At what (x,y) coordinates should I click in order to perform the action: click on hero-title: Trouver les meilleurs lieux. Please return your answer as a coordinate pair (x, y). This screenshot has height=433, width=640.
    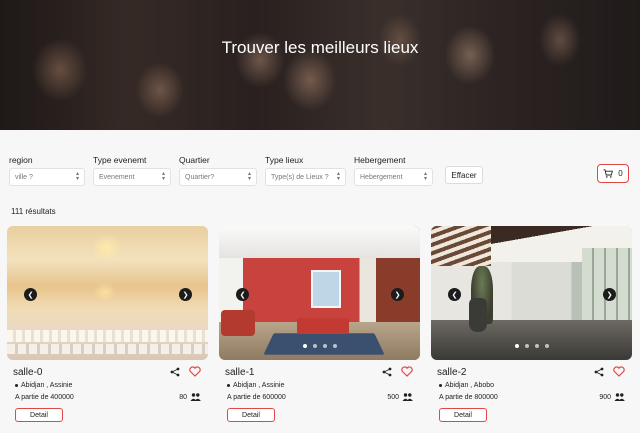
    Looking at the image, I should click on (320, 47).